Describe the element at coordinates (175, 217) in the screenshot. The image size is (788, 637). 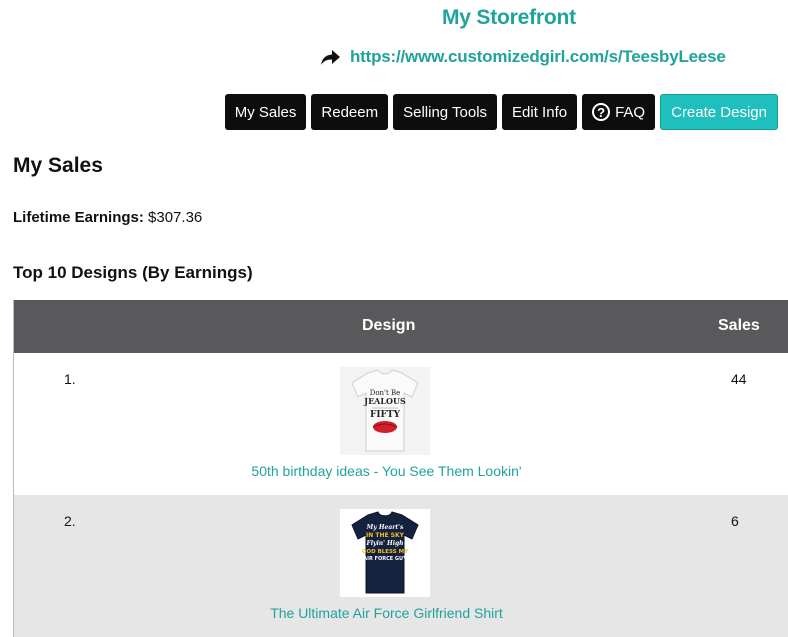
I see `lifetime-earnings-value: $307.36` at that location.